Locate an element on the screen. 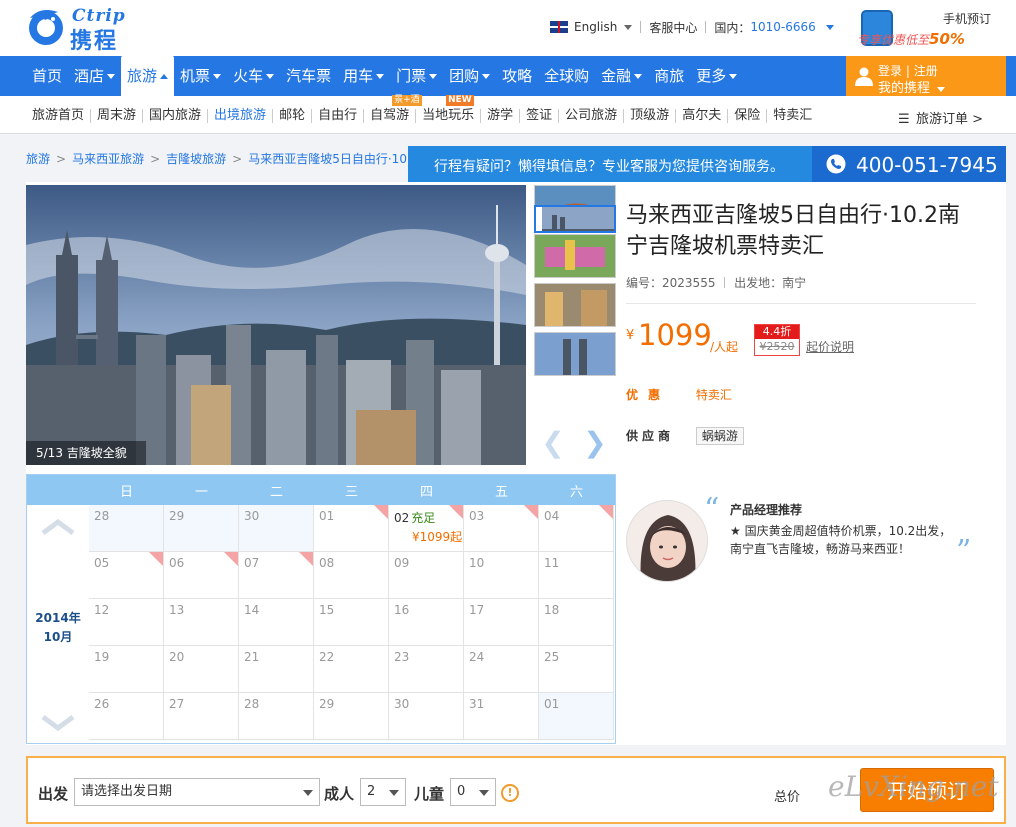 Image resolution: width=1016 pixels, height=827 pixels. calendar-day-cell: 03 is located at coordinates (501, 528).